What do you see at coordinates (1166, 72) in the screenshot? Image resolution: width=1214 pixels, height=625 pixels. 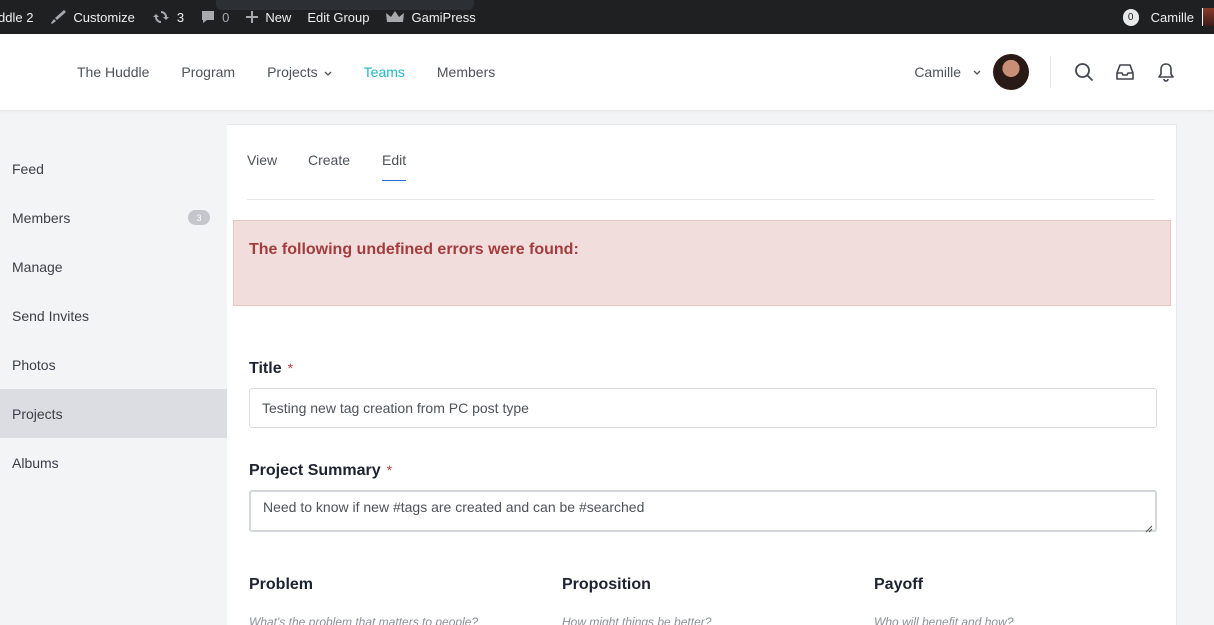 I see `bell-icon` at bounding box center [1166, 72].